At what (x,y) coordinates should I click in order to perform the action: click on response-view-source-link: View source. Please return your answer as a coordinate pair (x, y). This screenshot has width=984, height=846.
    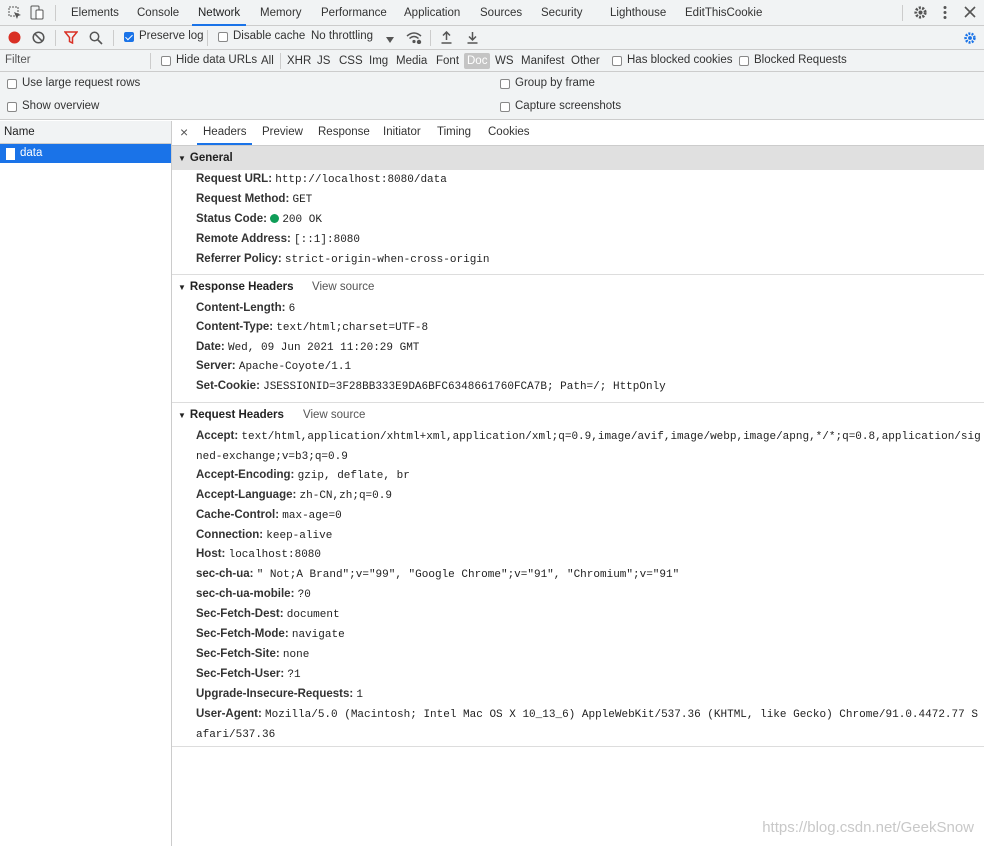
    Looking at the image, I should click on (343, 287).